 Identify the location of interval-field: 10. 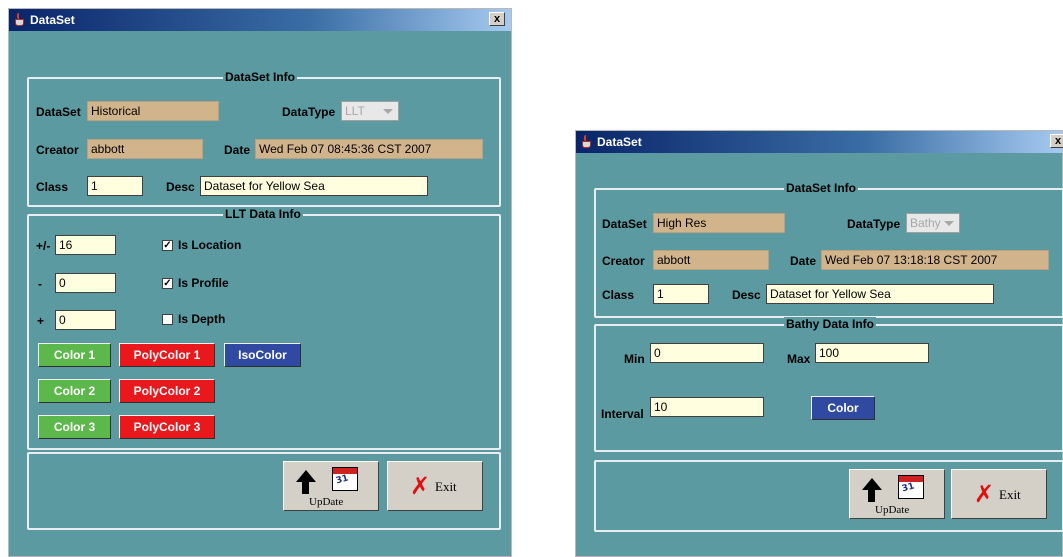
(707, 407).